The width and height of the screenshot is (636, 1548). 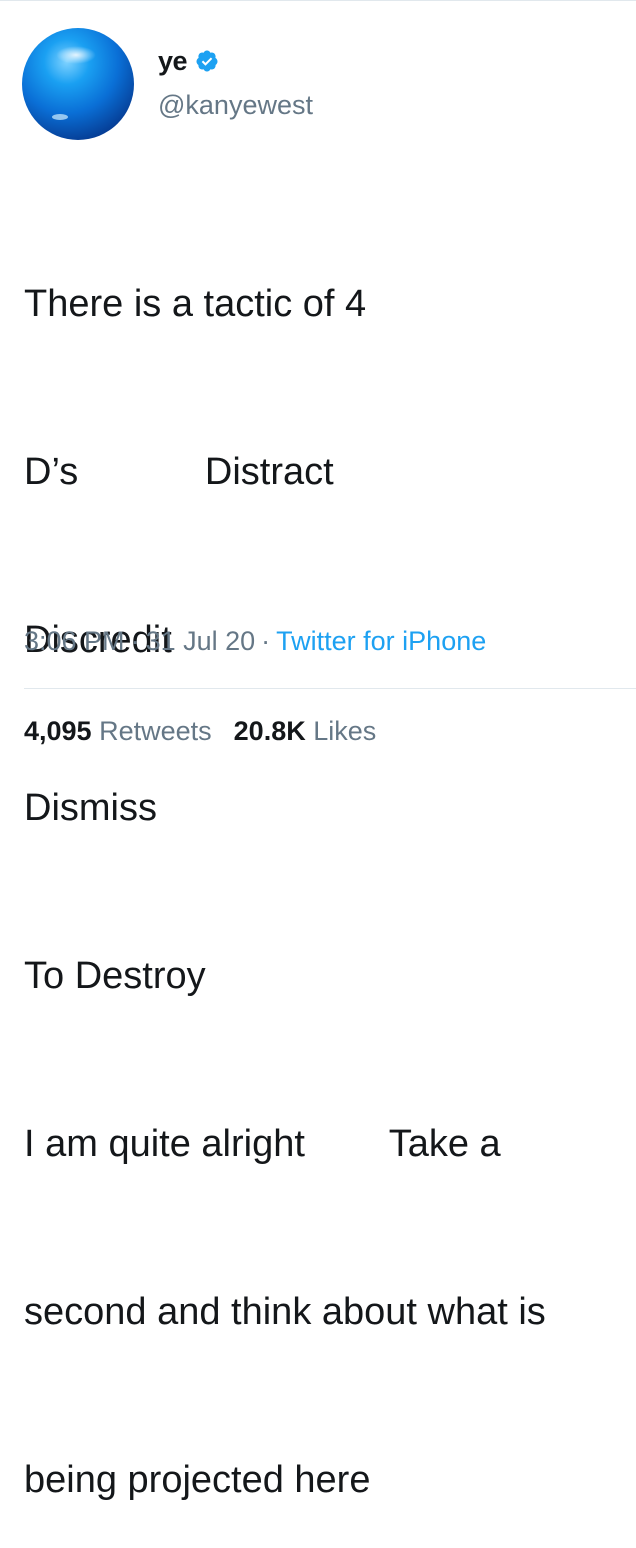 I want to click on display-name: ye, so click(x=173, y=61).